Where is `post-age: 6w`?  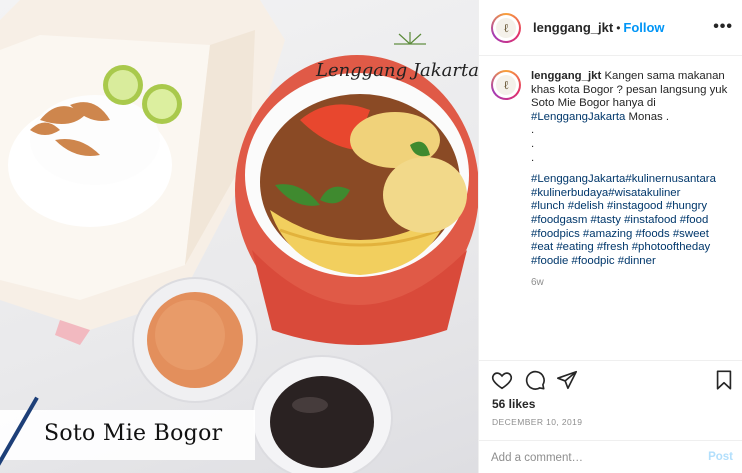
post-age: 6w is located at coordinates (633, 283).